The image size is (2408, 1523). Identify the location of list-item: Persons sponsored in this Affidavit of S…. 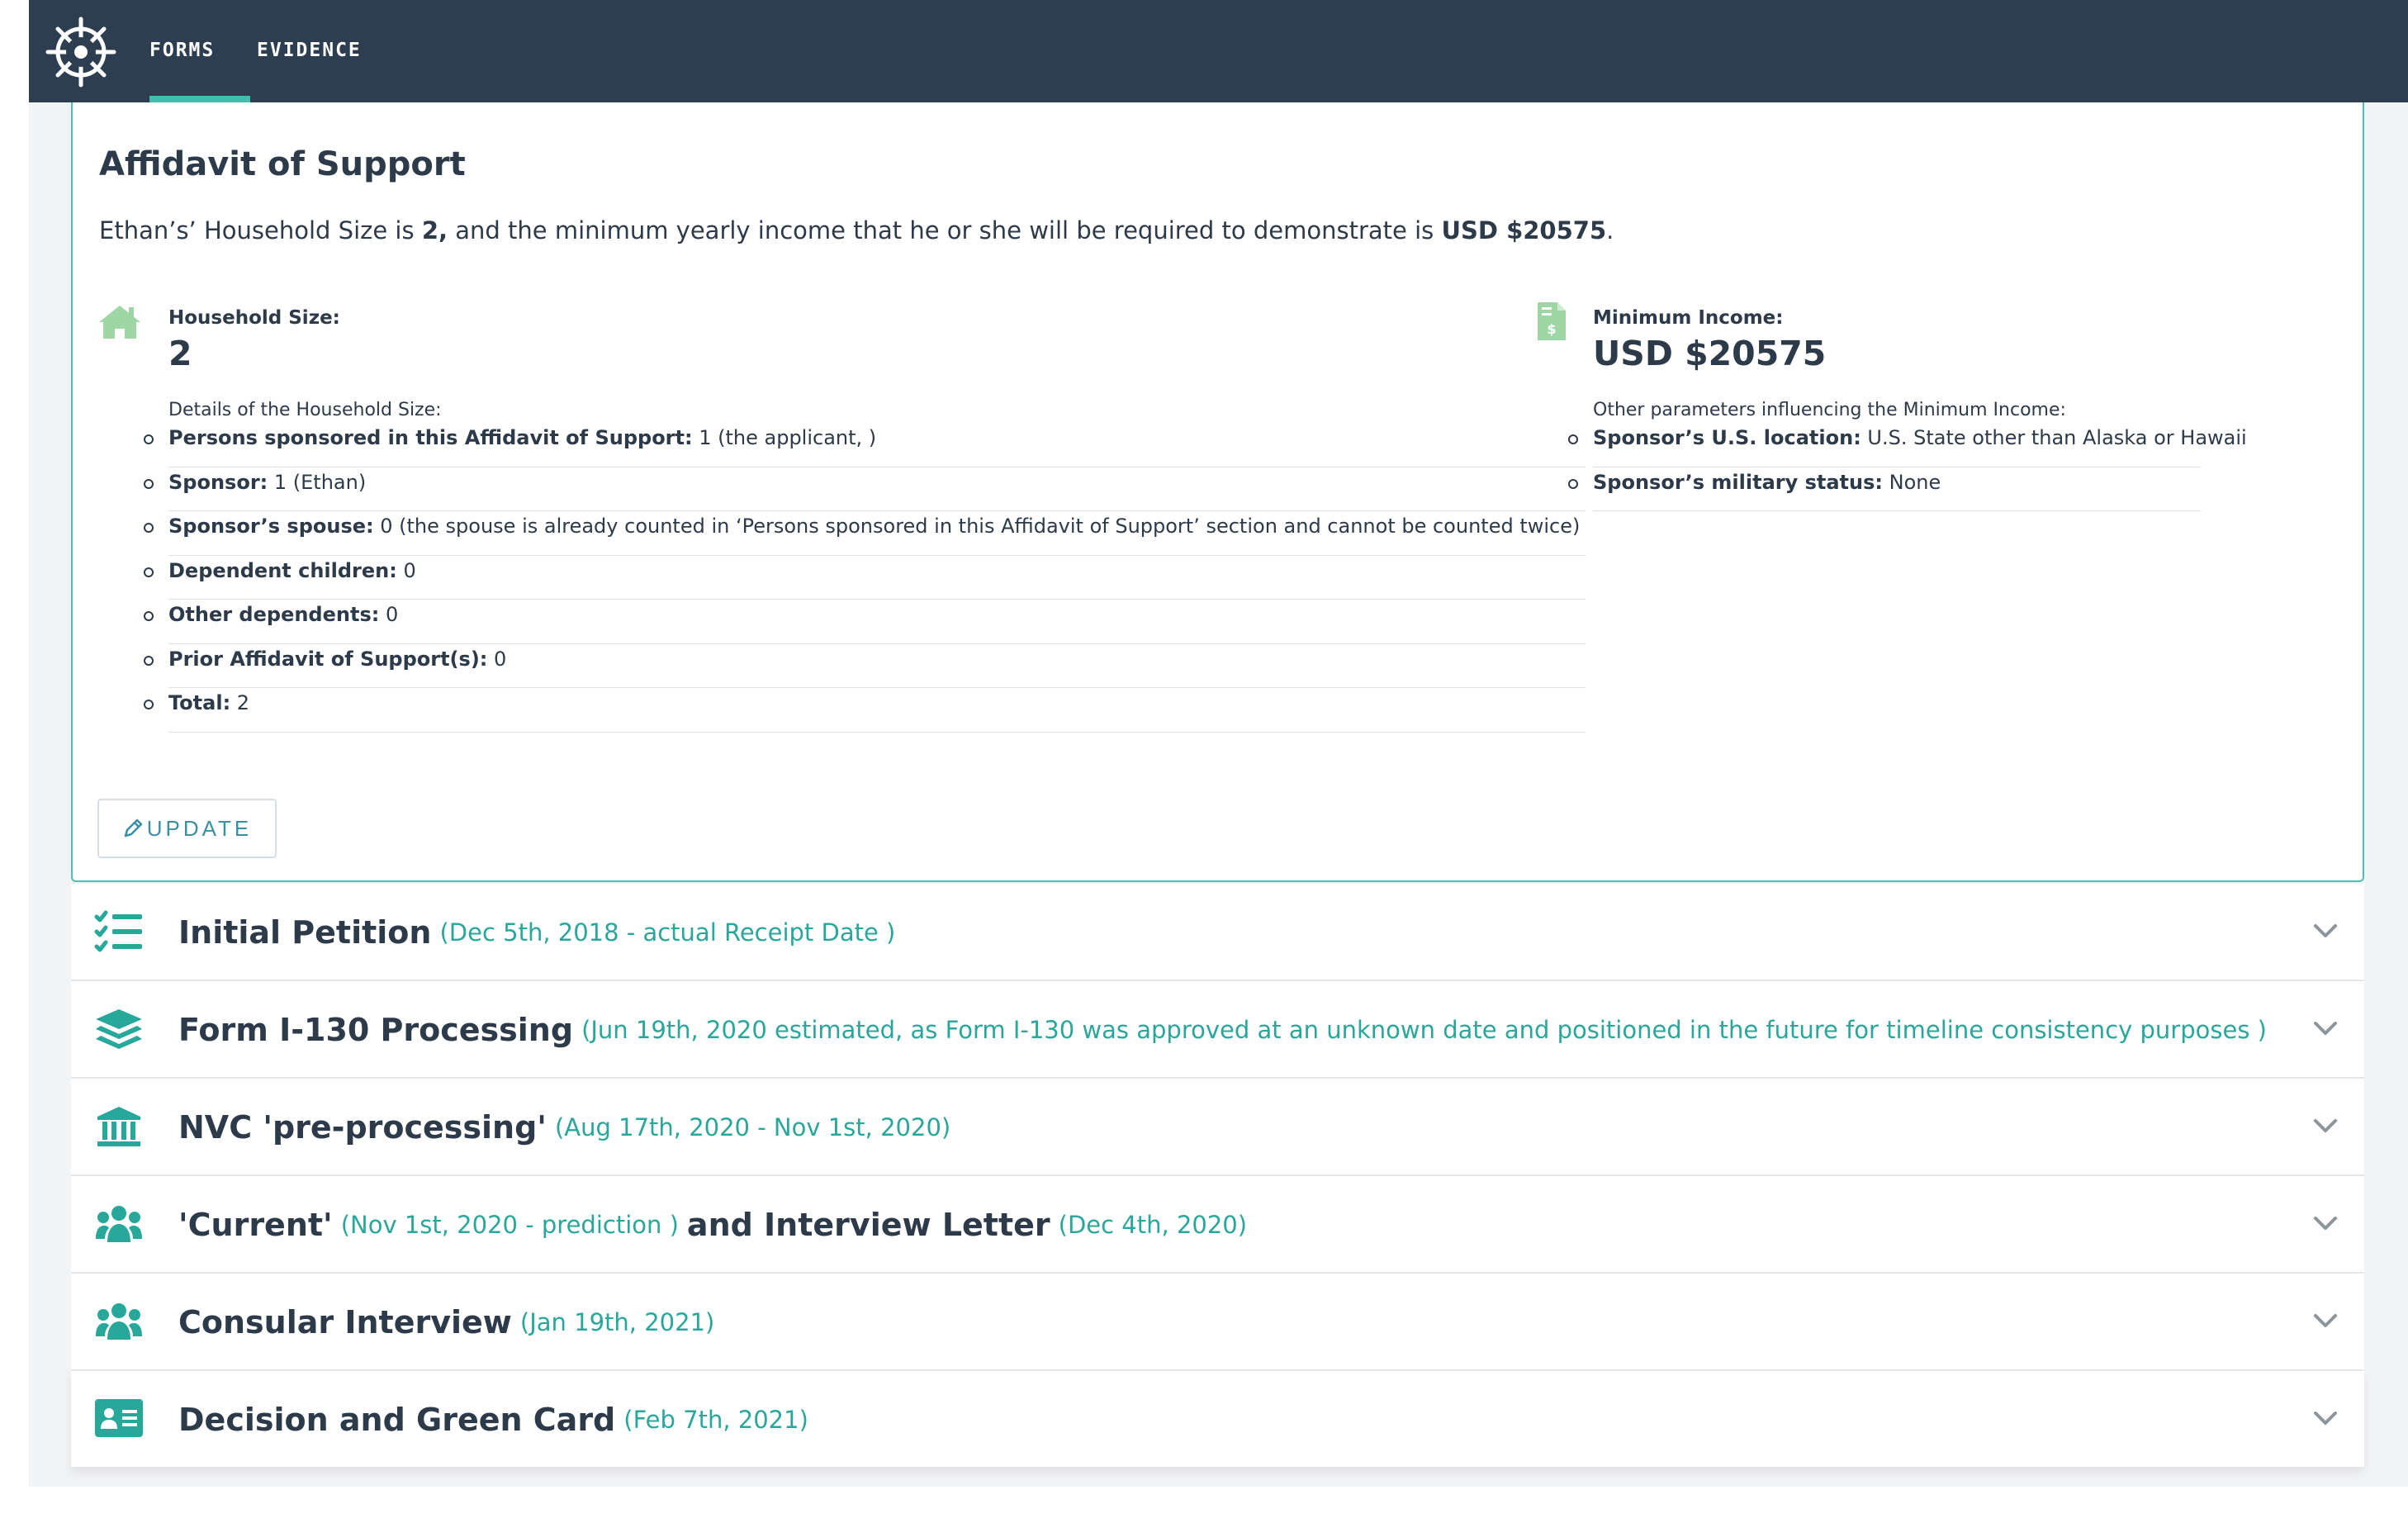
(865, 445).